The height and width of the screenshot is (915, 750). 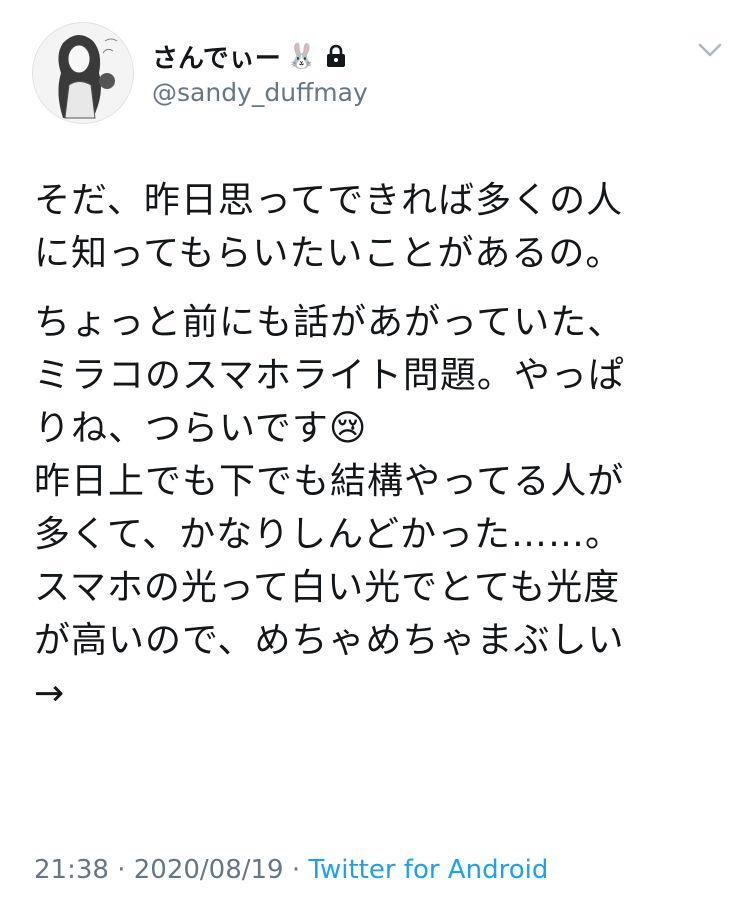 I want to click on avatar-illustration, so click(x=83, y=73).